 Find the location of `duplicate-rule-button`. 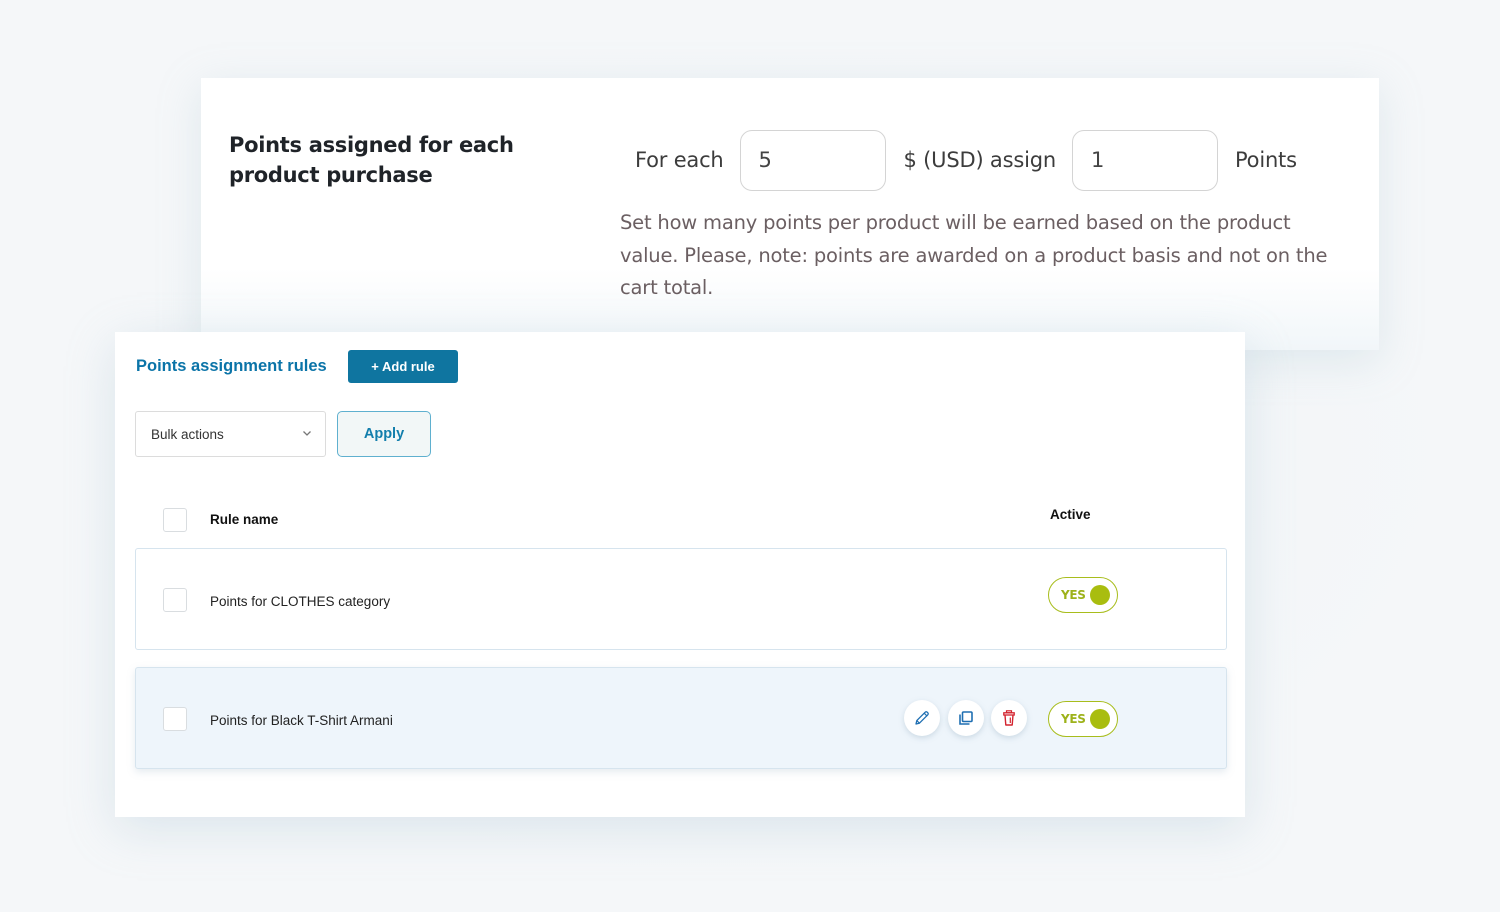

duplicate-rule-button is located at coordinates (966, 718).